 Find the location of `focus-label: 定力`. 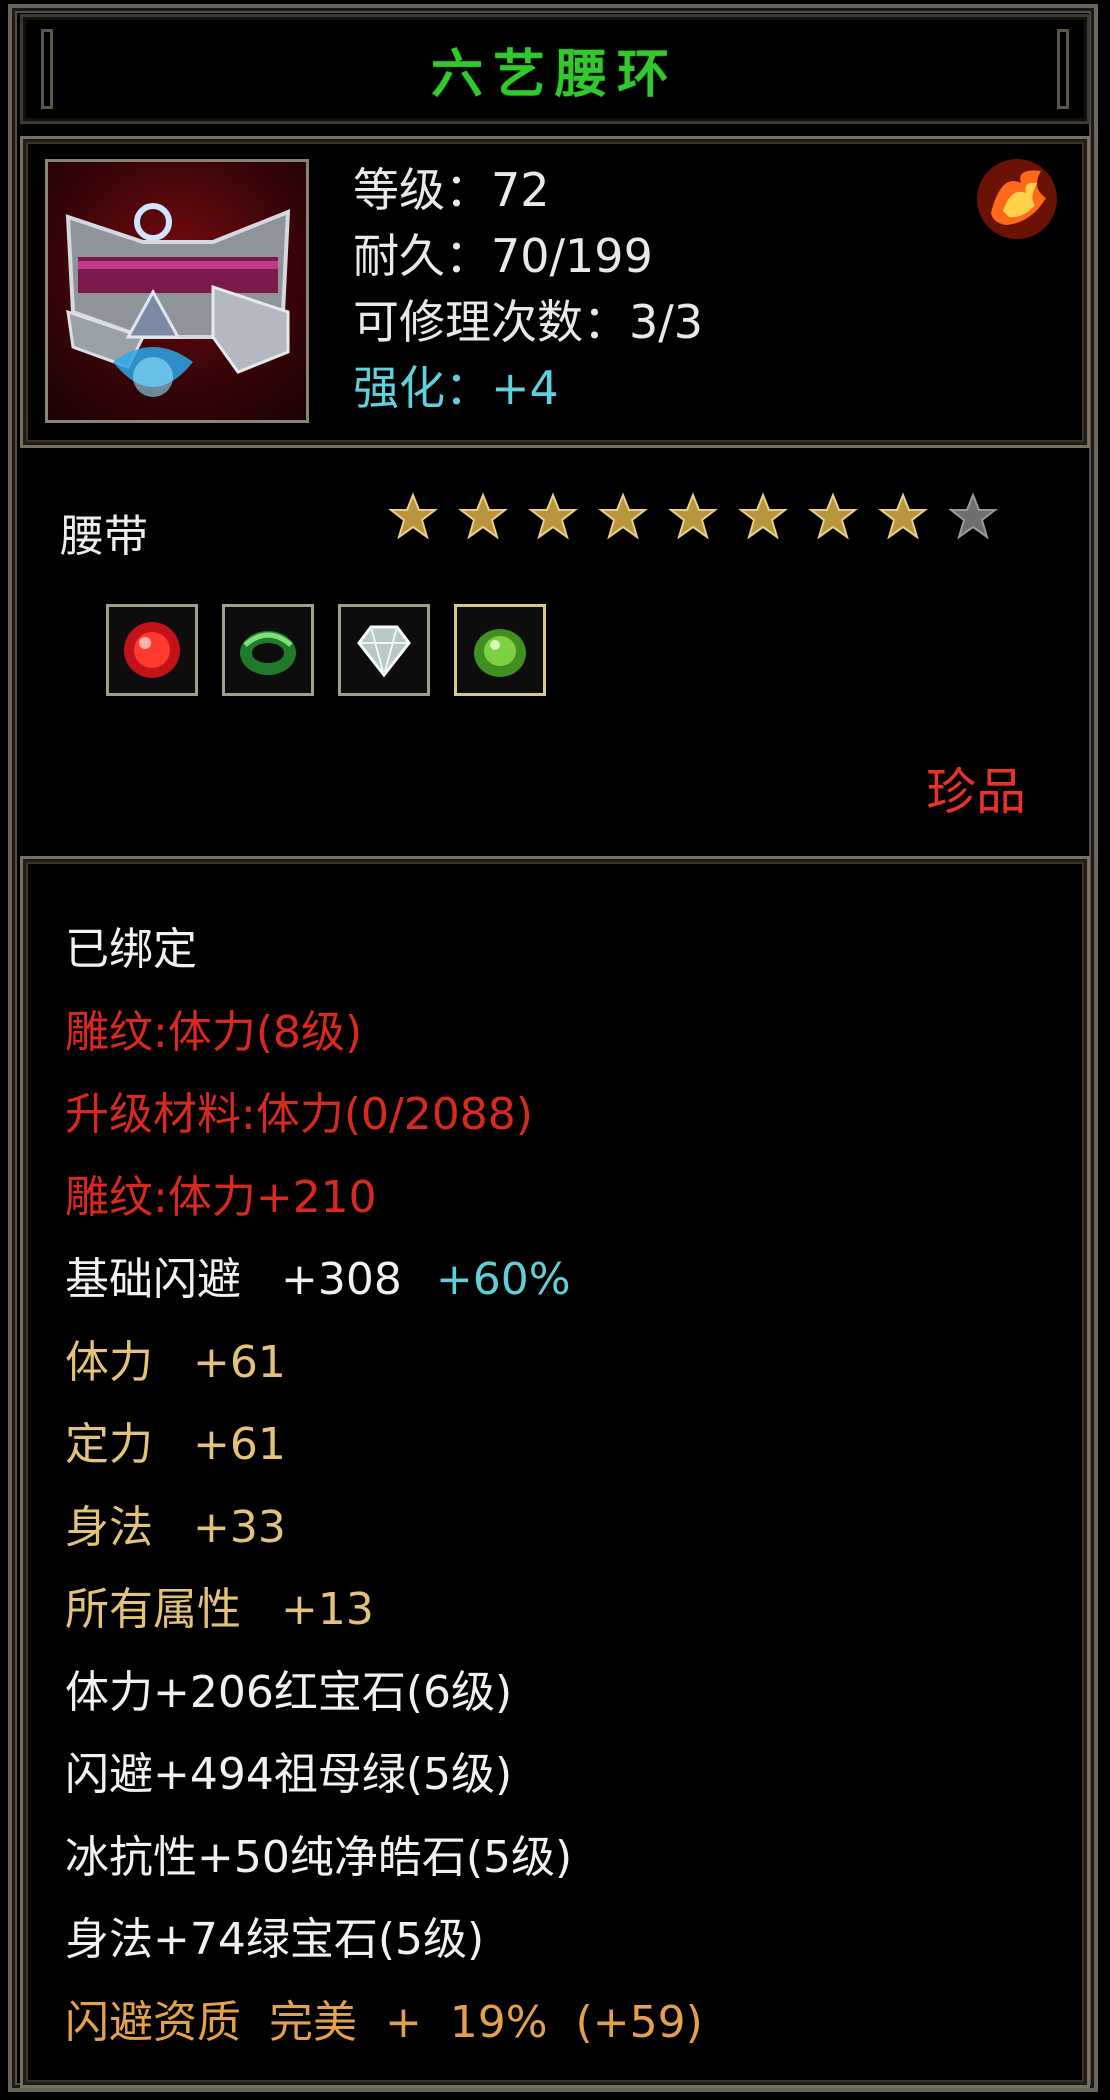

focus-label: 定力 is located at coordinates (109, 1444).